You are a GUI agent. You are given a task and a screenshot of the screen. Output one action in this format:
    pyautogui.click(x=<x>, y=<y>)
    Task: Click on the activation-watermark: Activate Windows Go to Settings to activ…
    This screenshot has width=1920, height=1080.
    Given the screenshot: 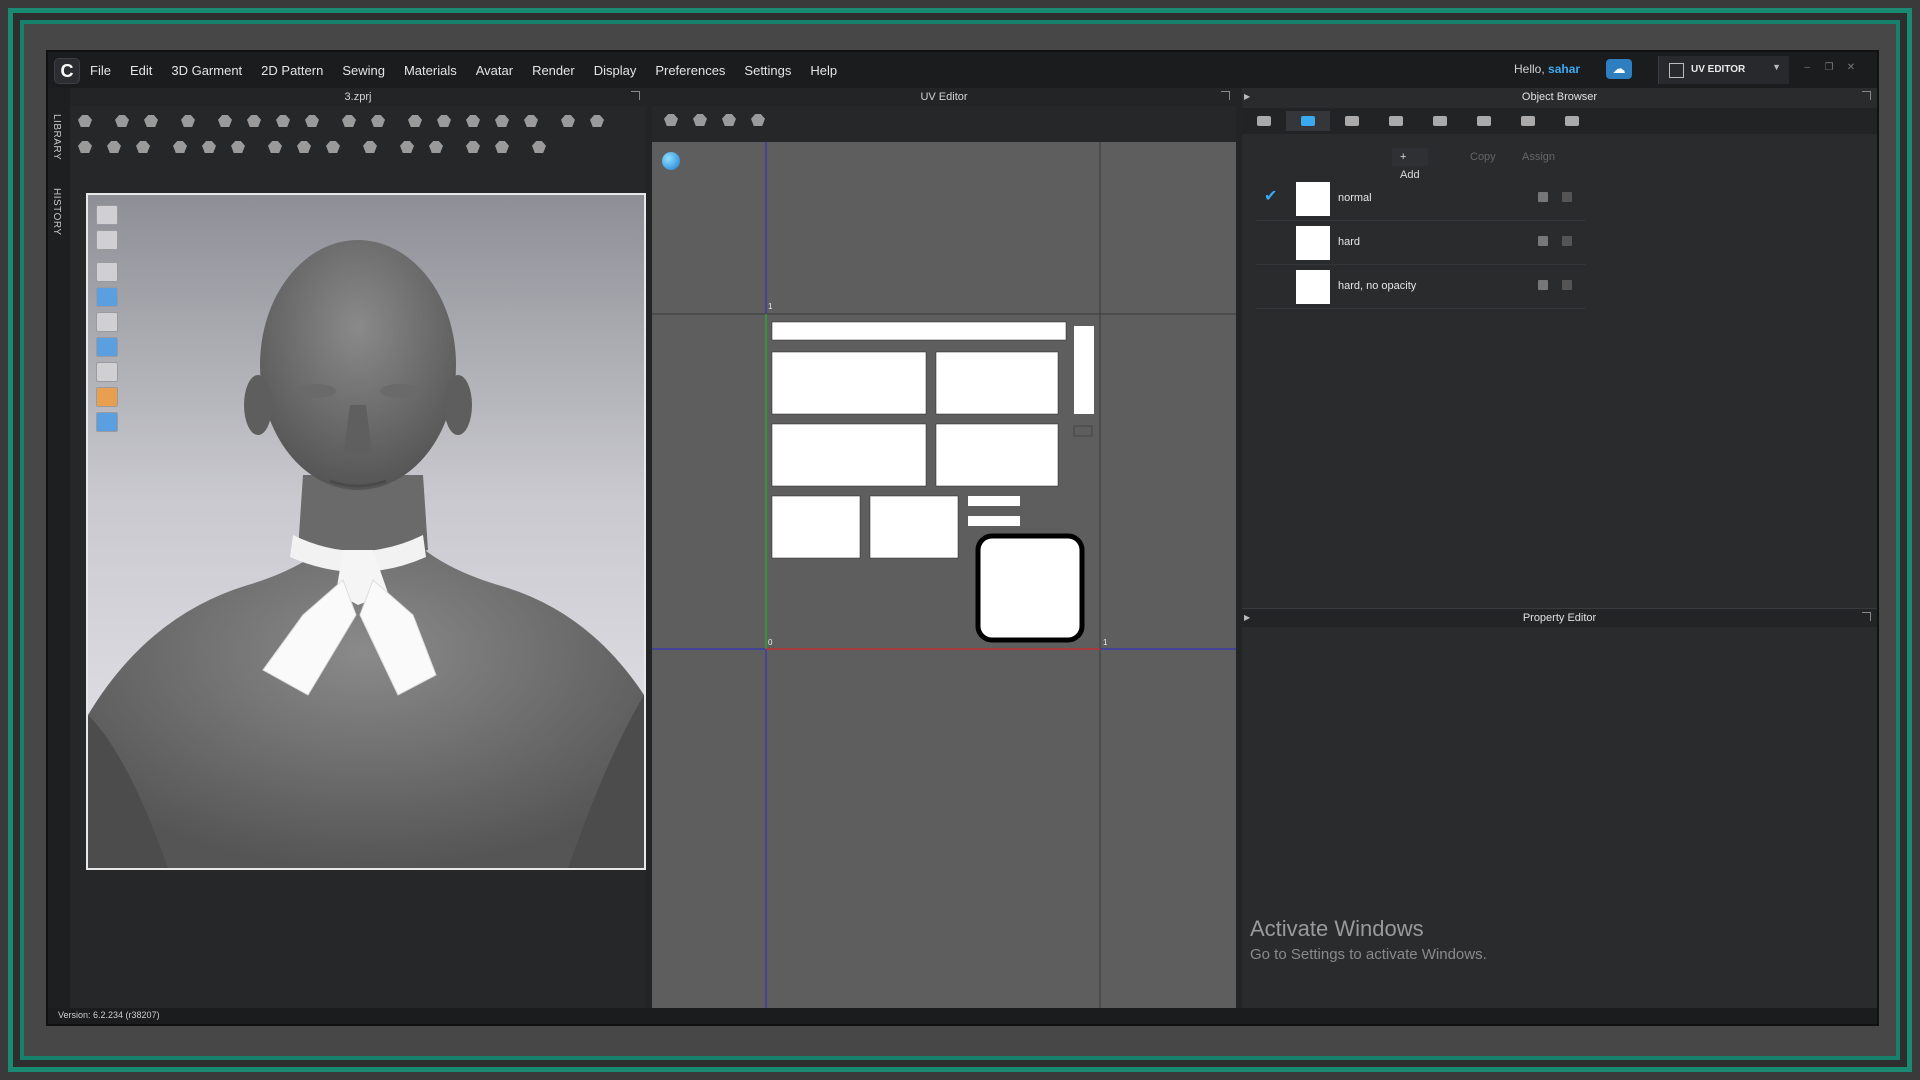 What is the action you would take?
    pyautogui.click(x=1368, y=939)
    